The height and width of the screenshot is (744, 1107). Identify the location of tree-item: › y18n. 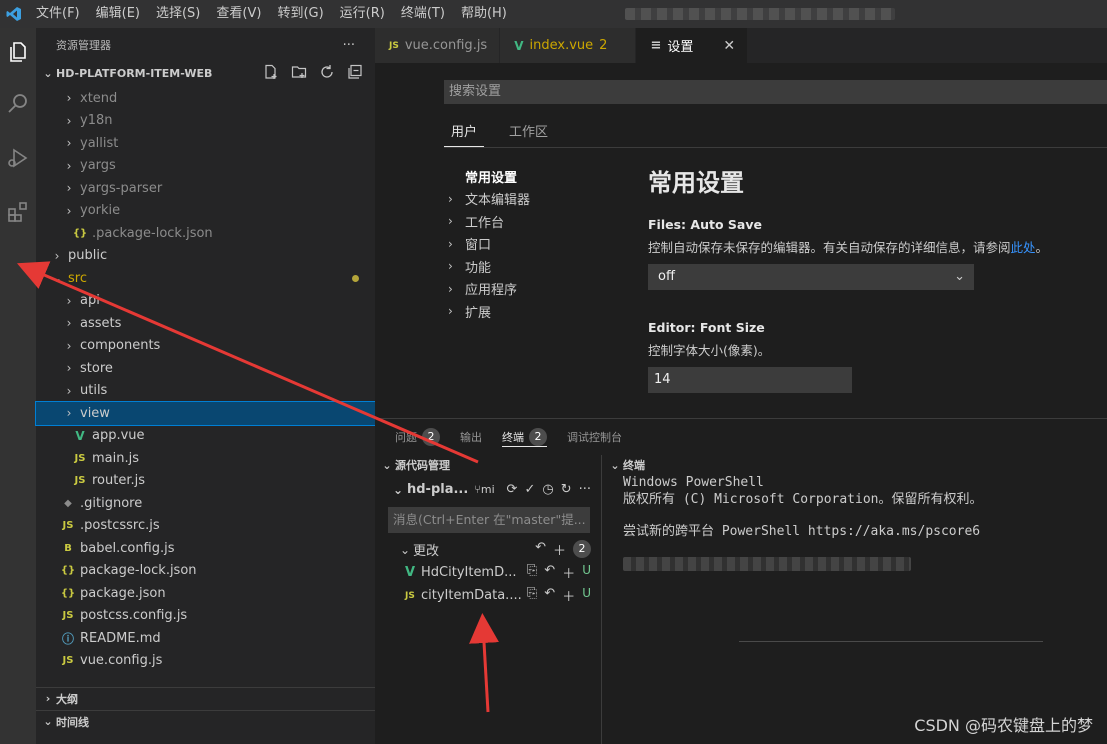
(205, 121).